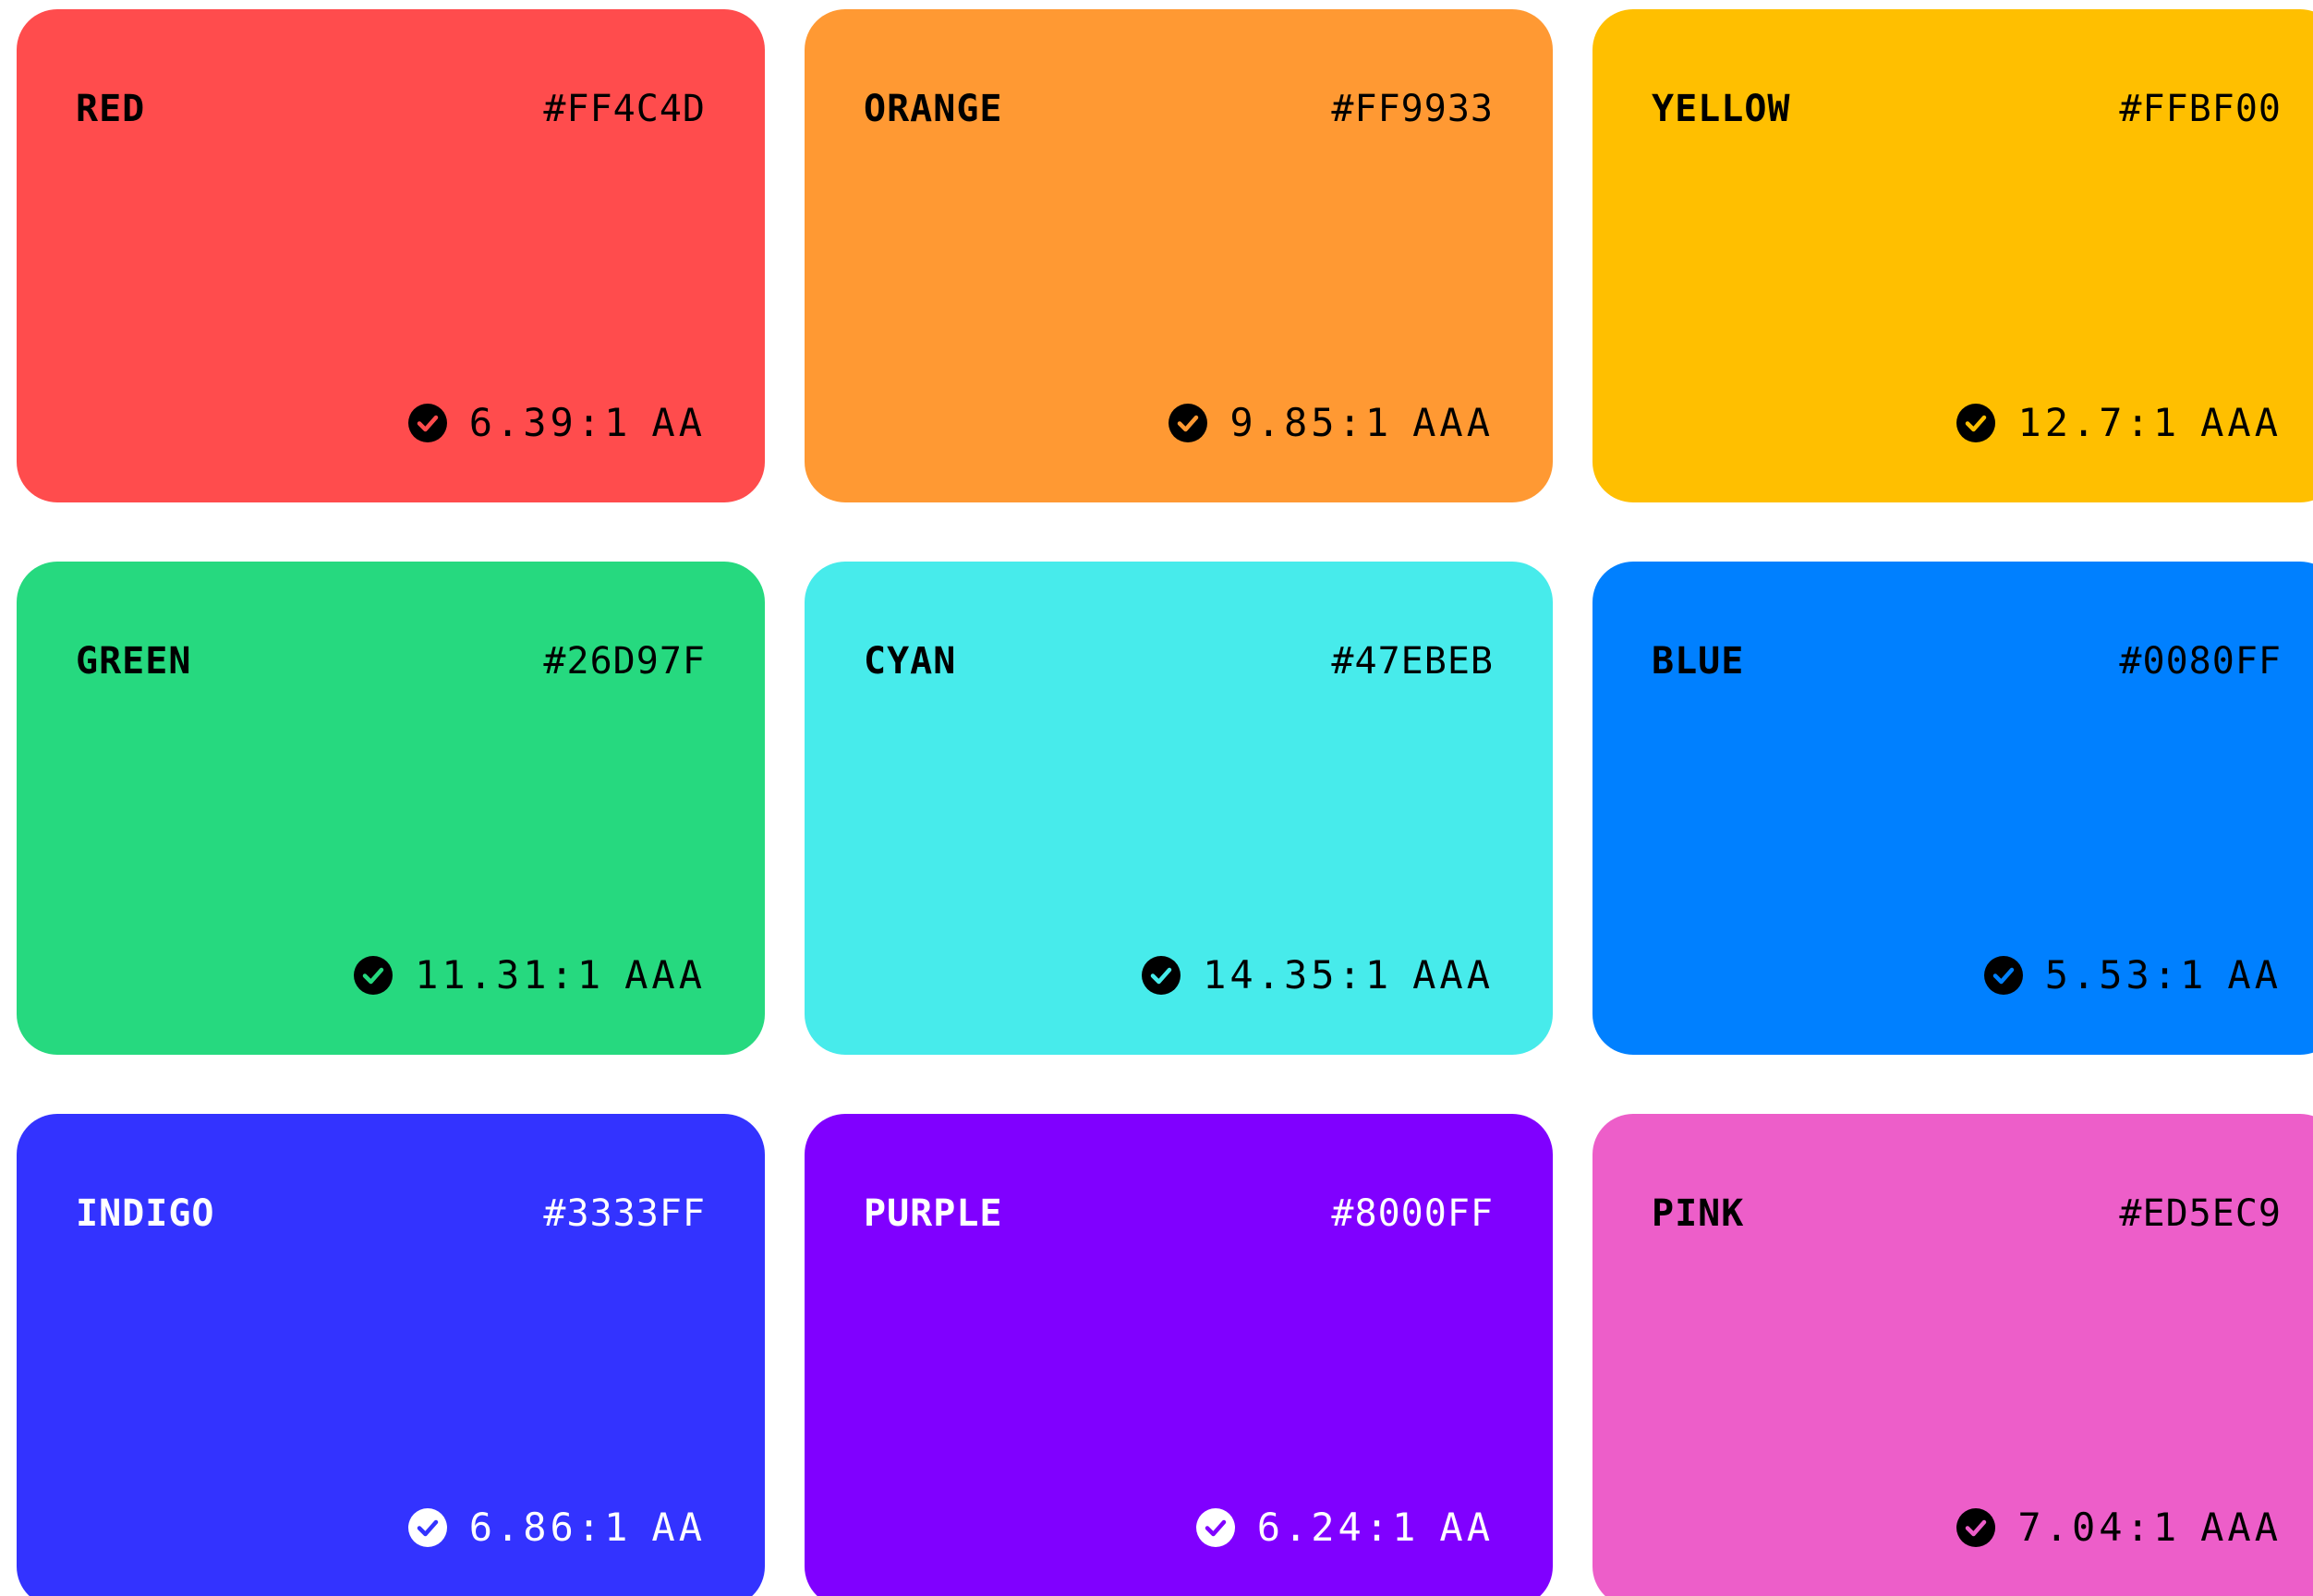  I want to click on contrast-badge: 6.86:1 AA, so click(556, 1527).